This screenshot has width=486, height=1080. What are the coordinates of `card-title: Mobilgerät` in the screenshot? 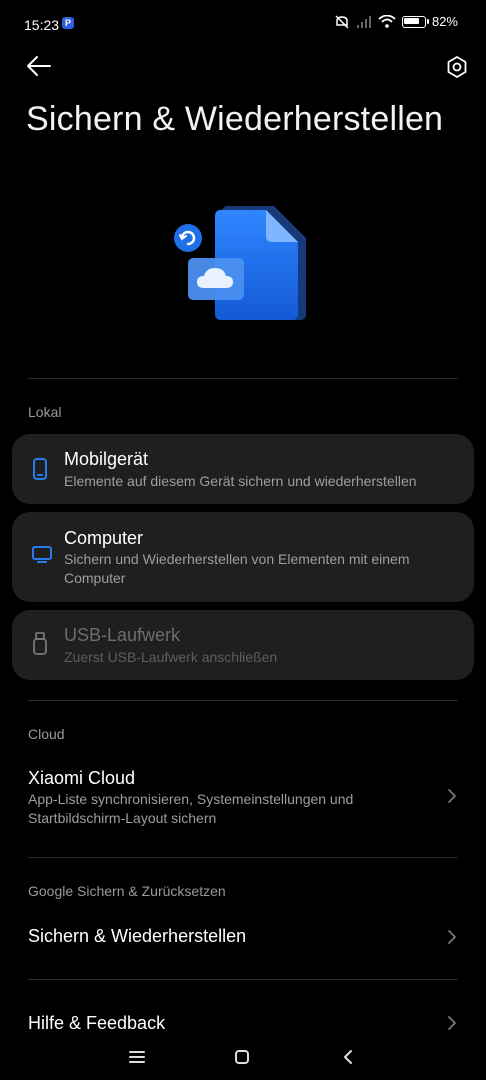 It's located at (106, 459).